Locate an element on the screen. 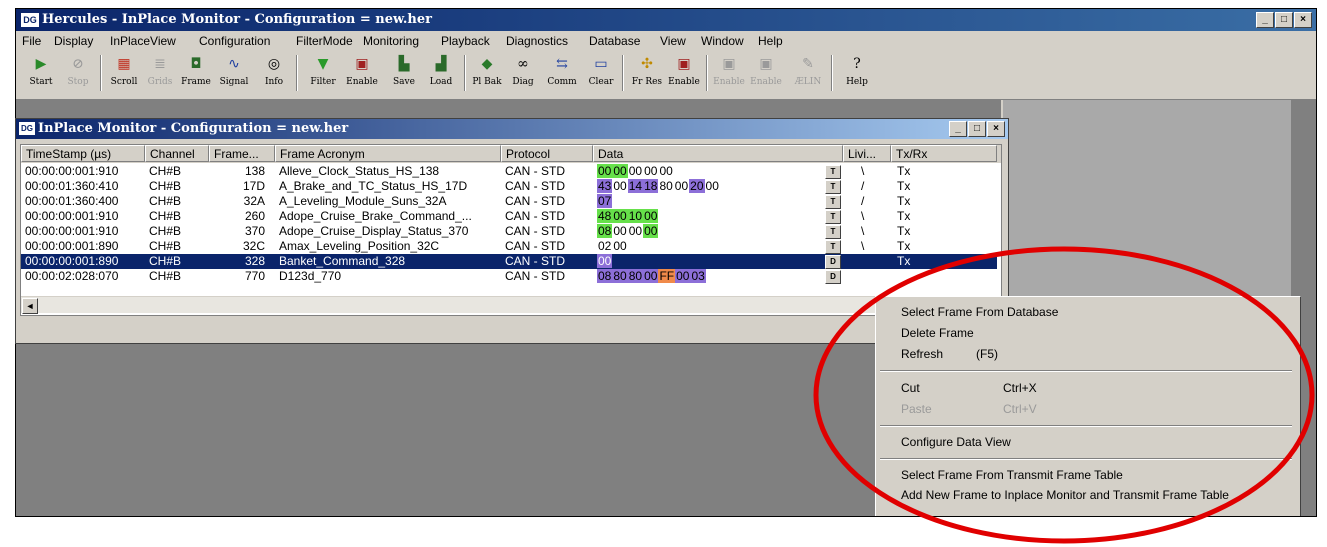 Image resolution: width=1327 pixels, height=547 pixels. maximize-button: □ is located at coordinates (1284, 20).